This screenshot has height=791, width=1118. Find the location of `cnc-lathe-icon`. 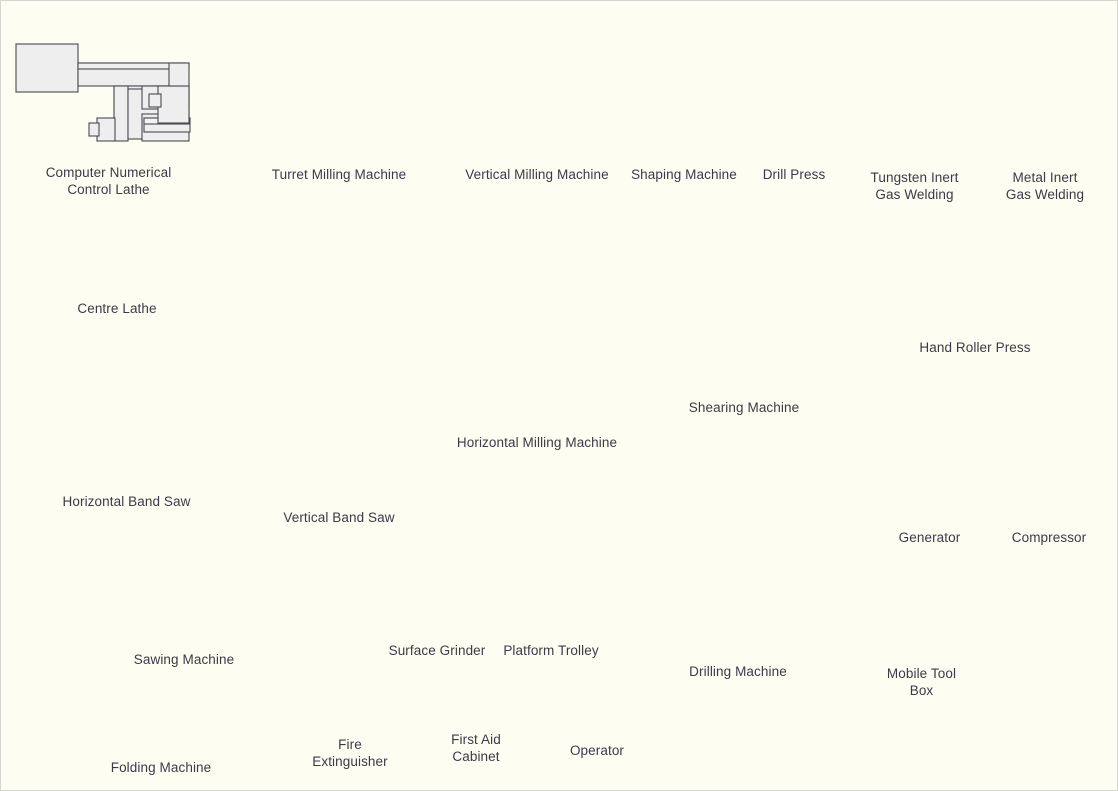

cnc-lathe-icon is located at coordinates (103, 92).